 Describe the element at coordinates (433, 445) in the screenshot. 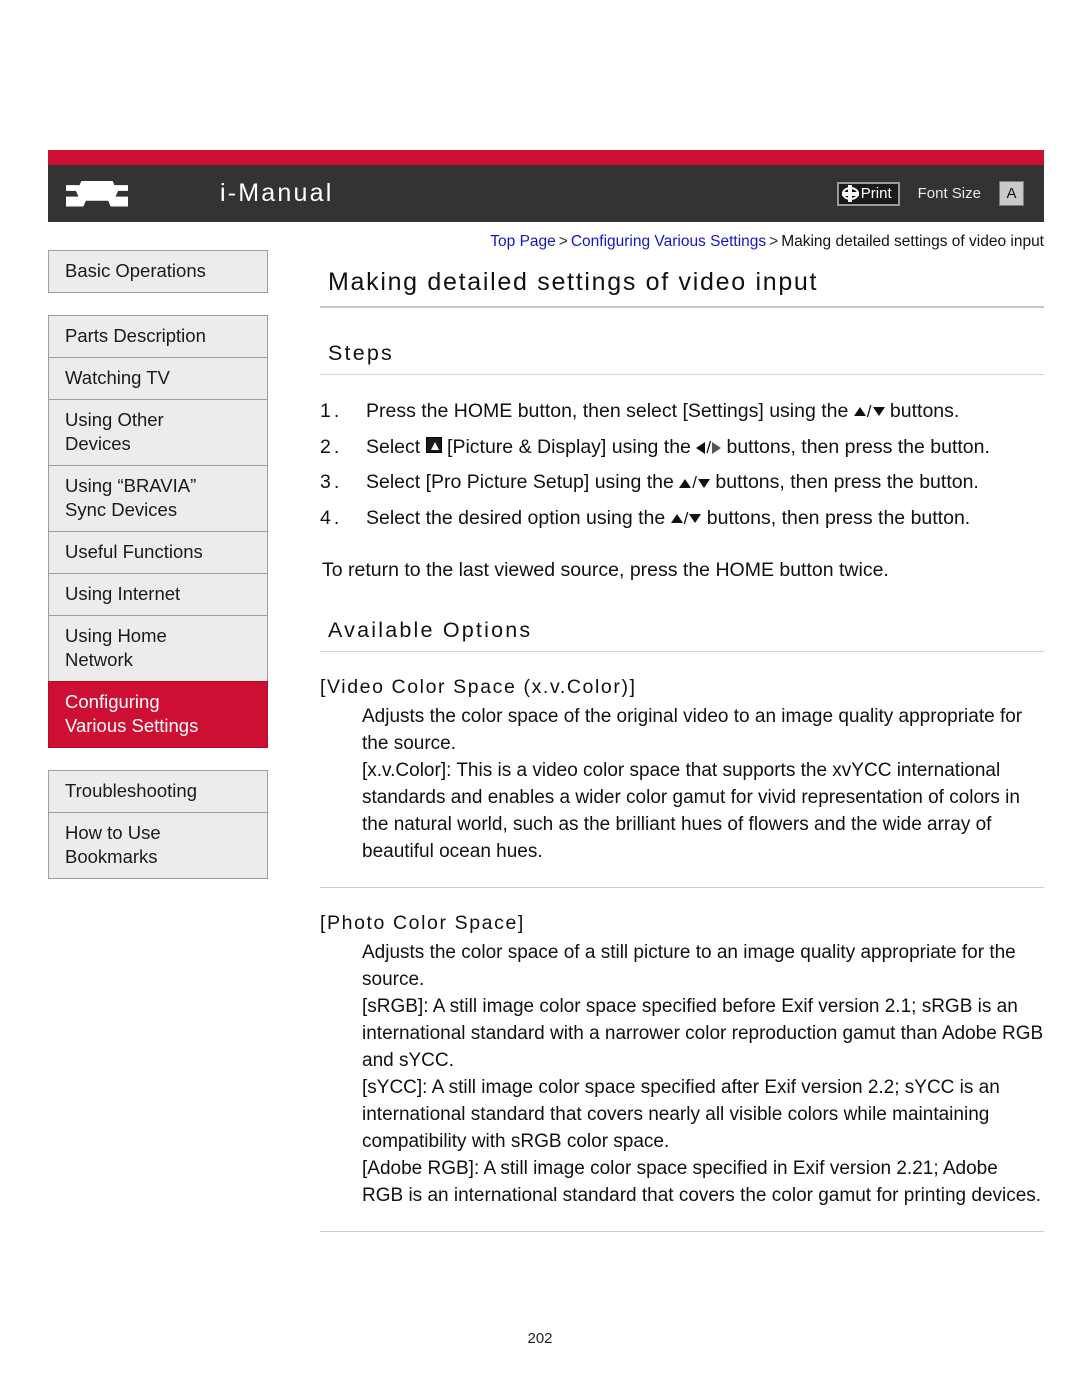

I see `picture-display-icon` at that location.